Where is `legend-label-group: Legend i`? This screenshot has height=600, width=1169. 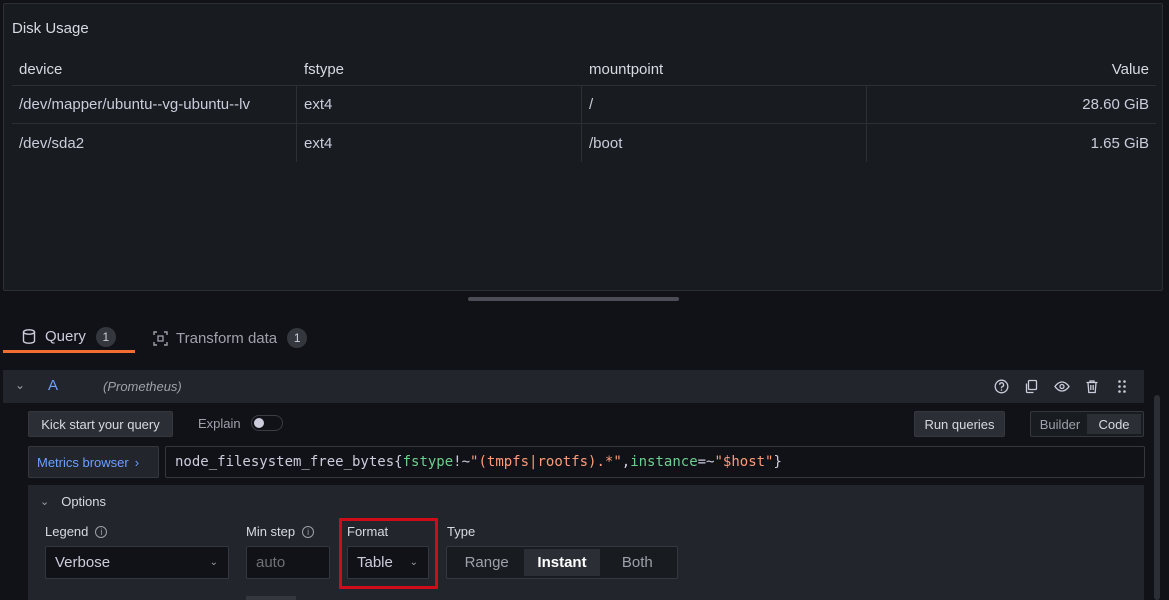 legend-label-group: Legend i is located at coordinates (76, 531).